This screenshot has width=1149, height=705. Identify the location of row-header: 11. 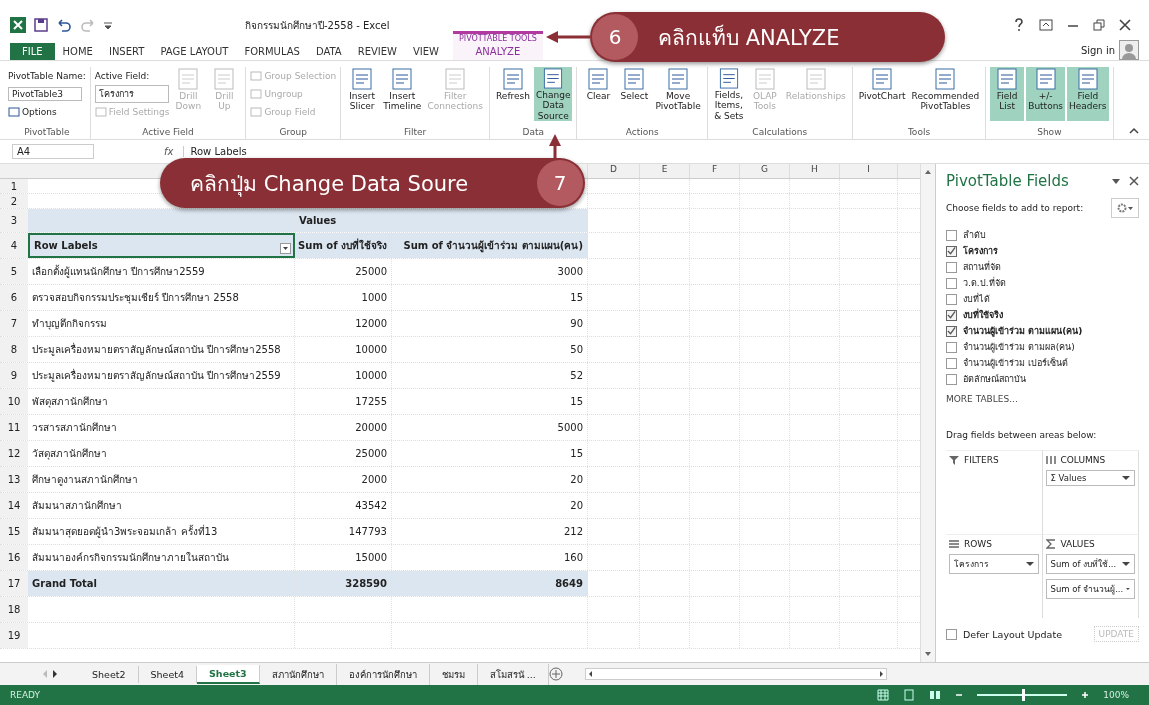
(14, 427).